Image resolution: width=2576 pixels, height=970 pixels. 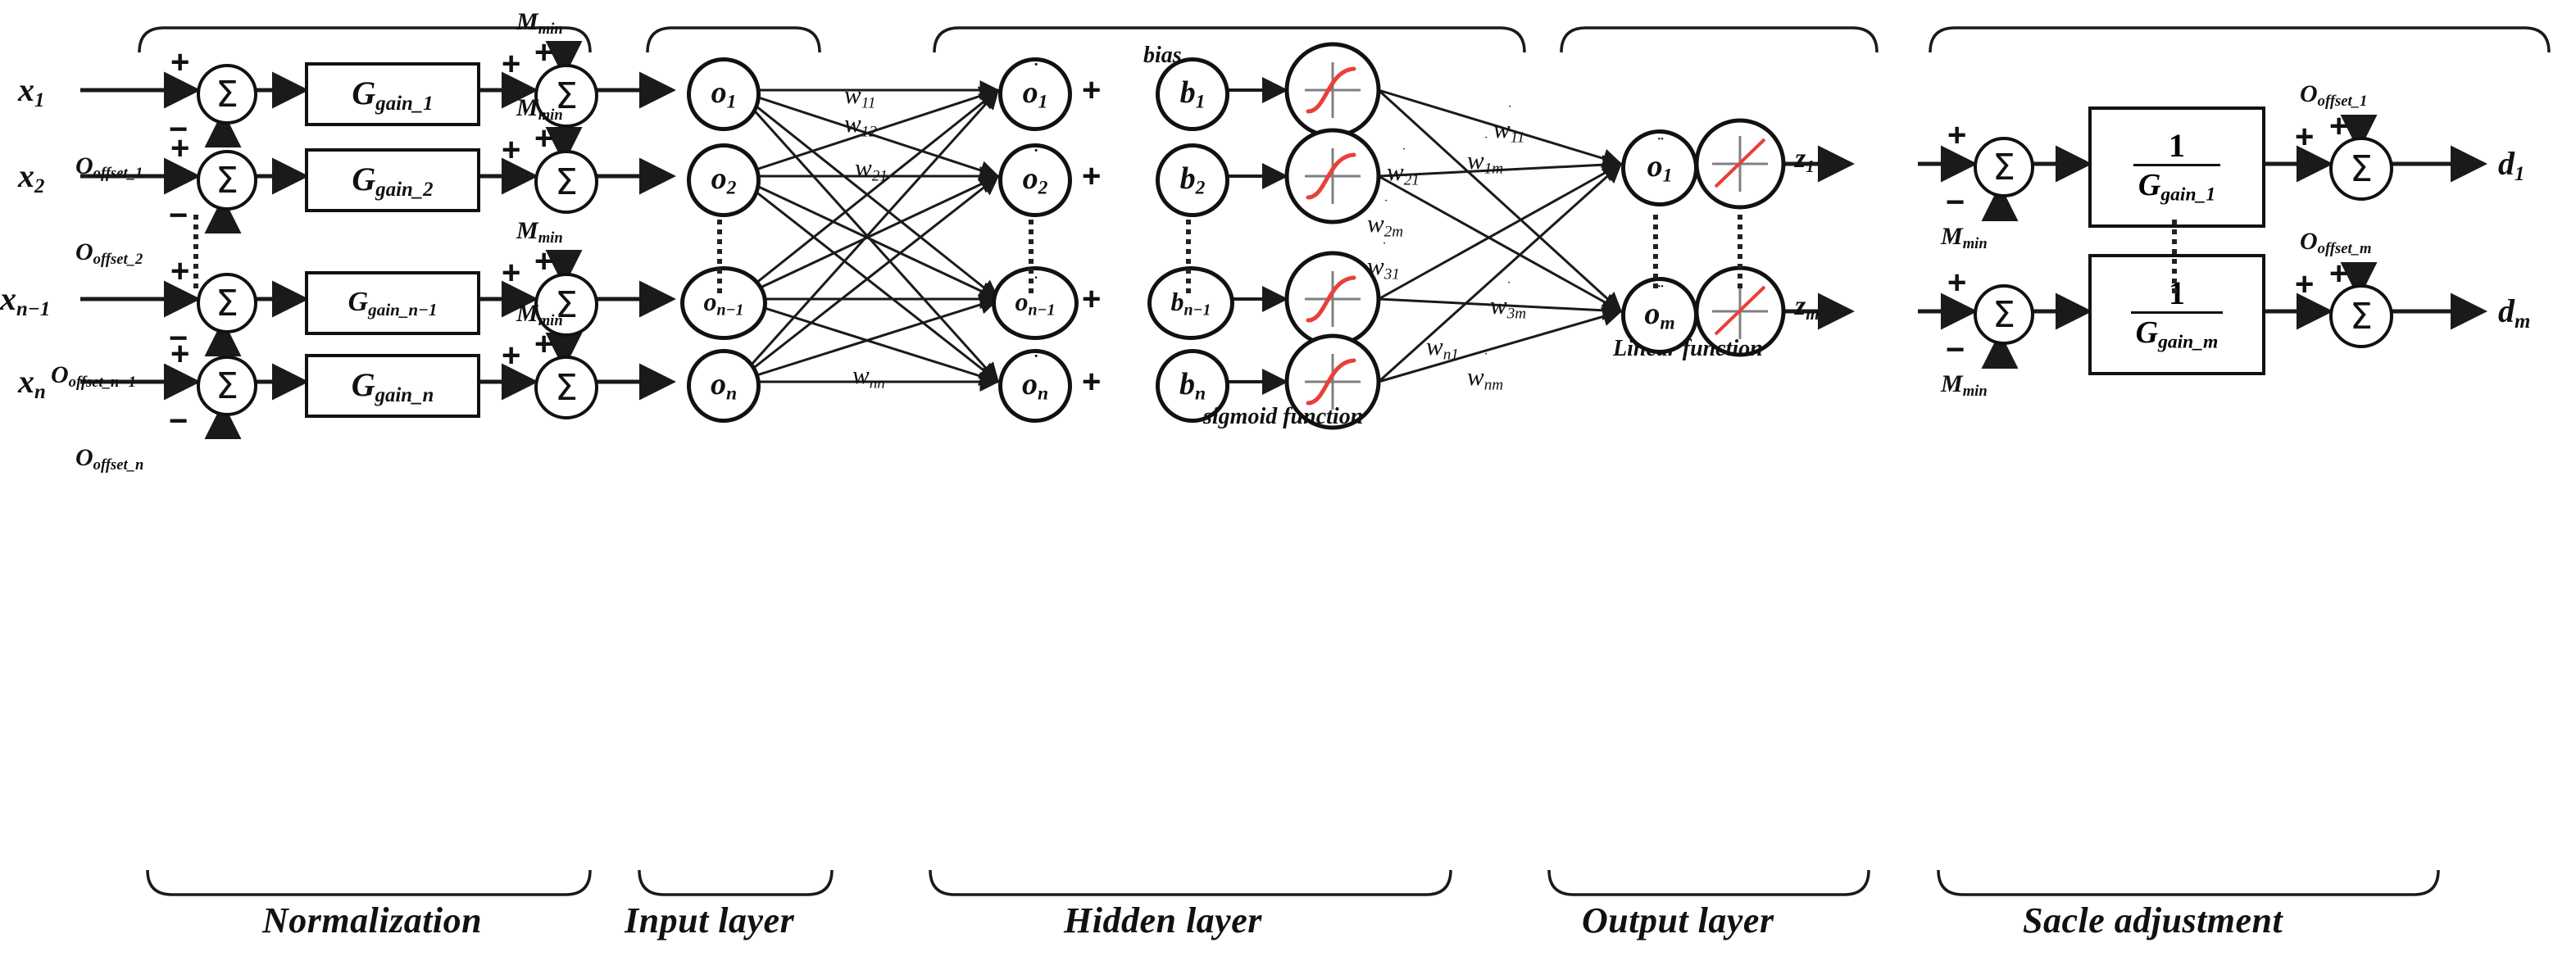 What do you see at coordinates (1659, 307) in the screenshot?
I see `output-node-label-2: ¨ om` at bounding box center [1659, 307].